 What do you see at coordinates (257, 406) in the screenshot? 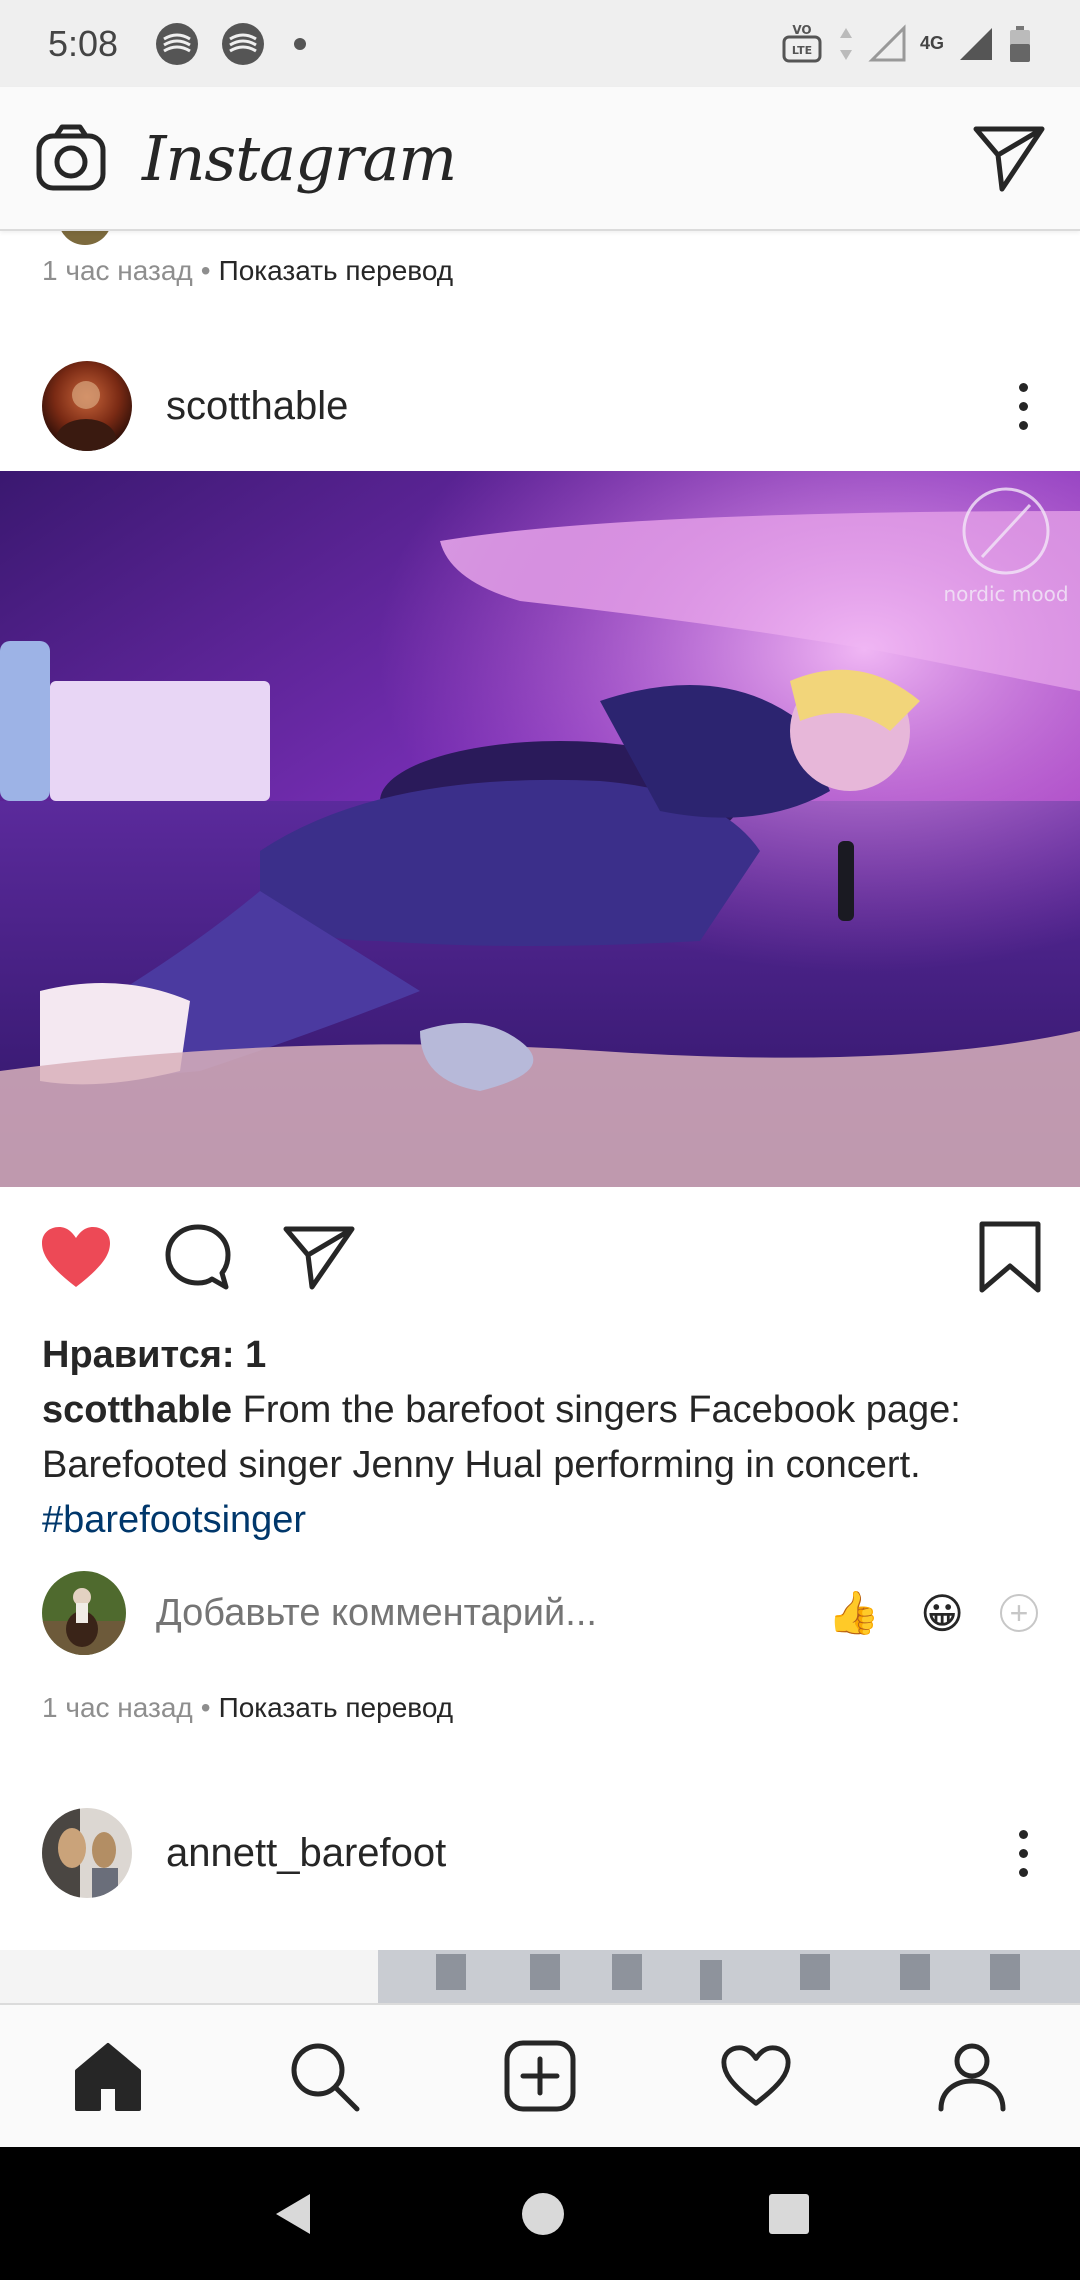
I see `post-username: scotthable` at bounding box center [257, 406].